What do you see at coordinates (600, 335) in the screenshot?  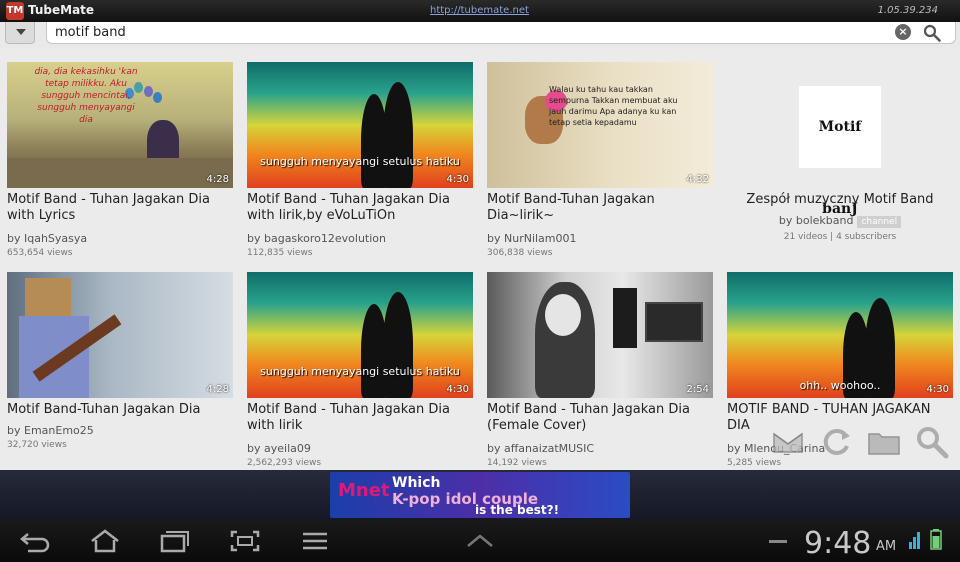 I see `video-thumbnail: 2:54` at bounding box center [600, 335].